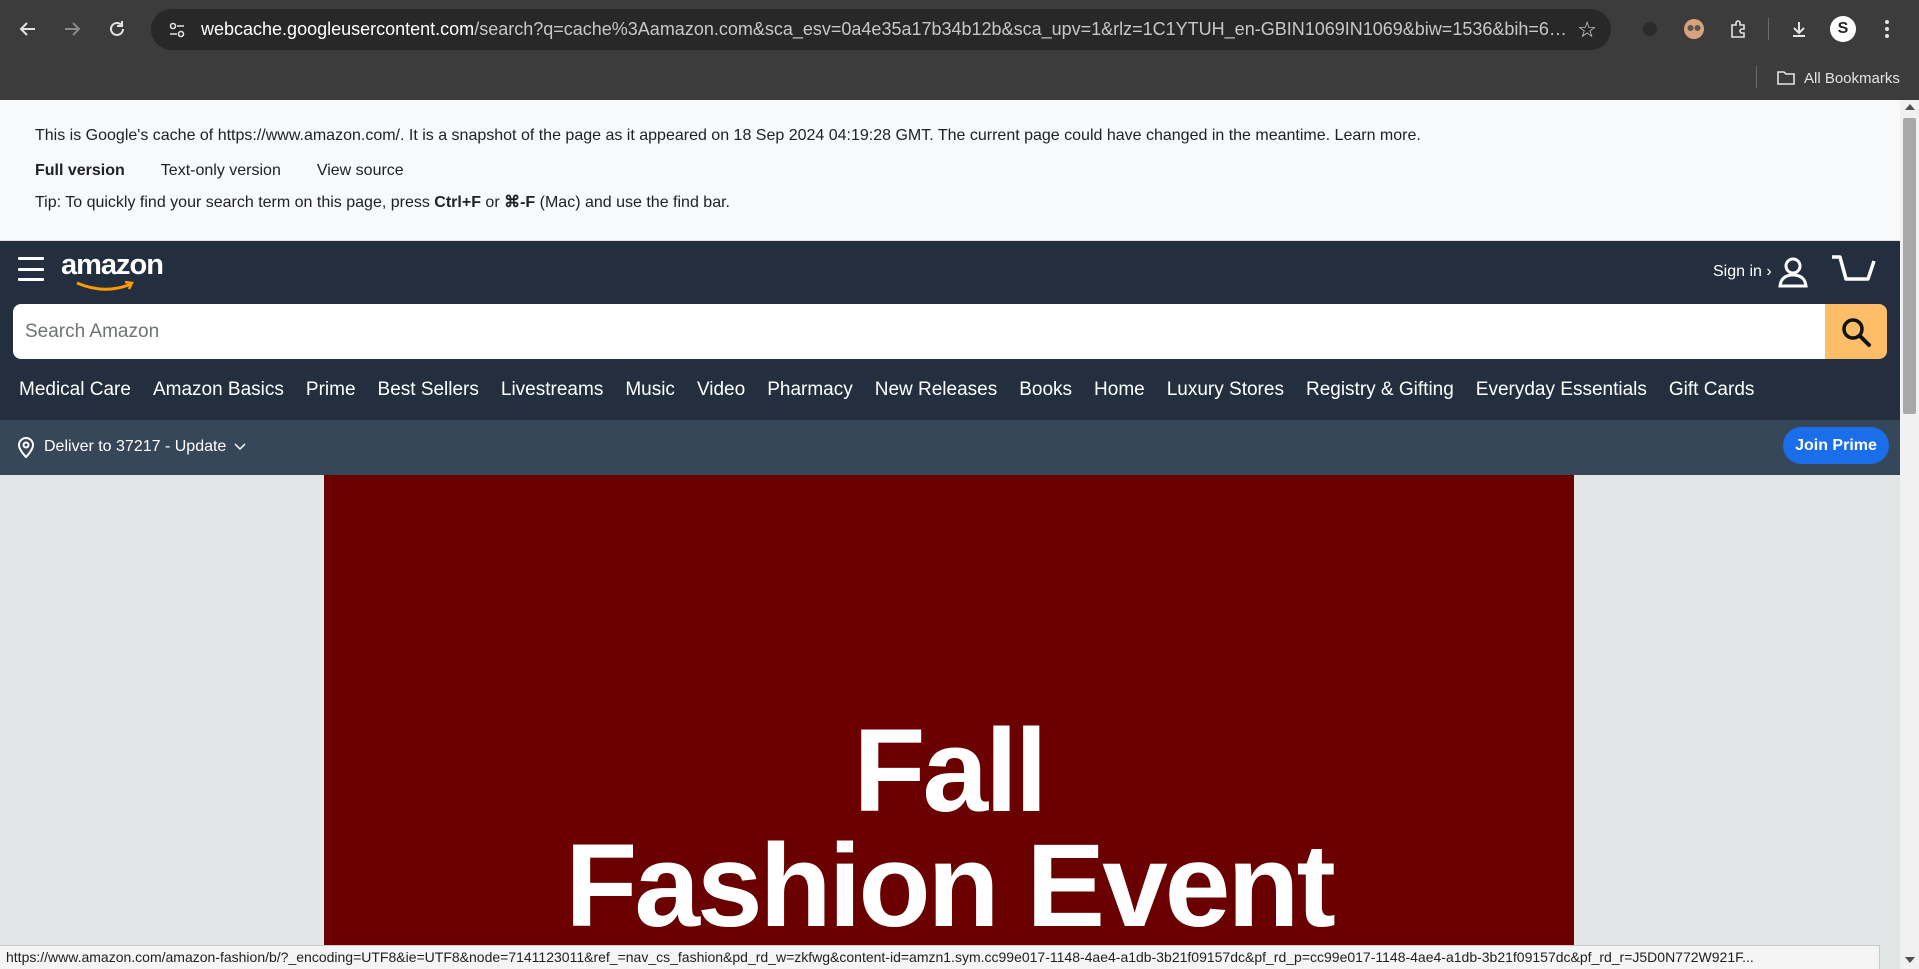 The image size is (1919, 969). Describe the element at coordinates (1561, 390) in the screenshot. I see `nav-link-everyday-essentials: Everyday Essentials` at that location.